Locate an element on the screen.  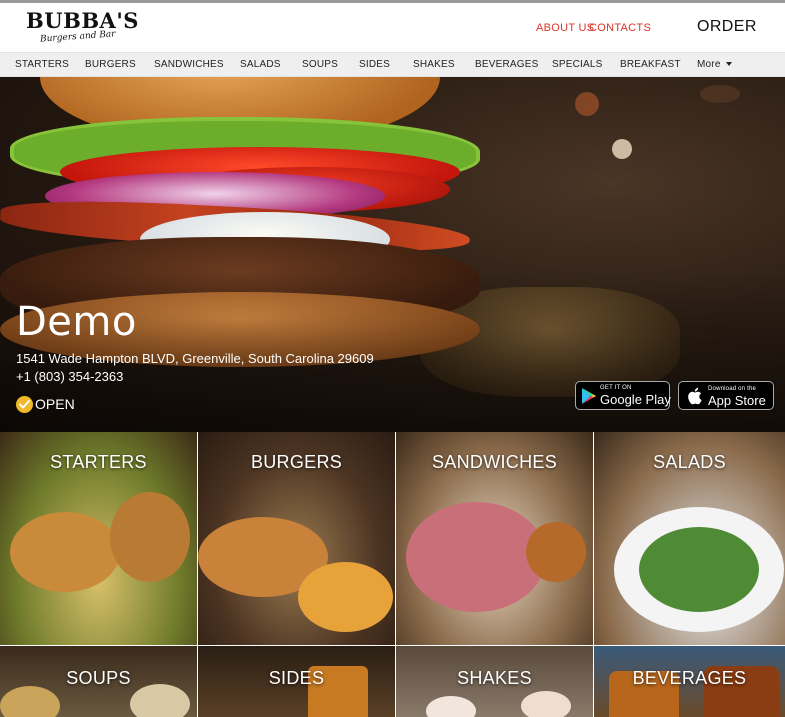
category-tile-salads: SALADS is located at coordinates (689, 538).